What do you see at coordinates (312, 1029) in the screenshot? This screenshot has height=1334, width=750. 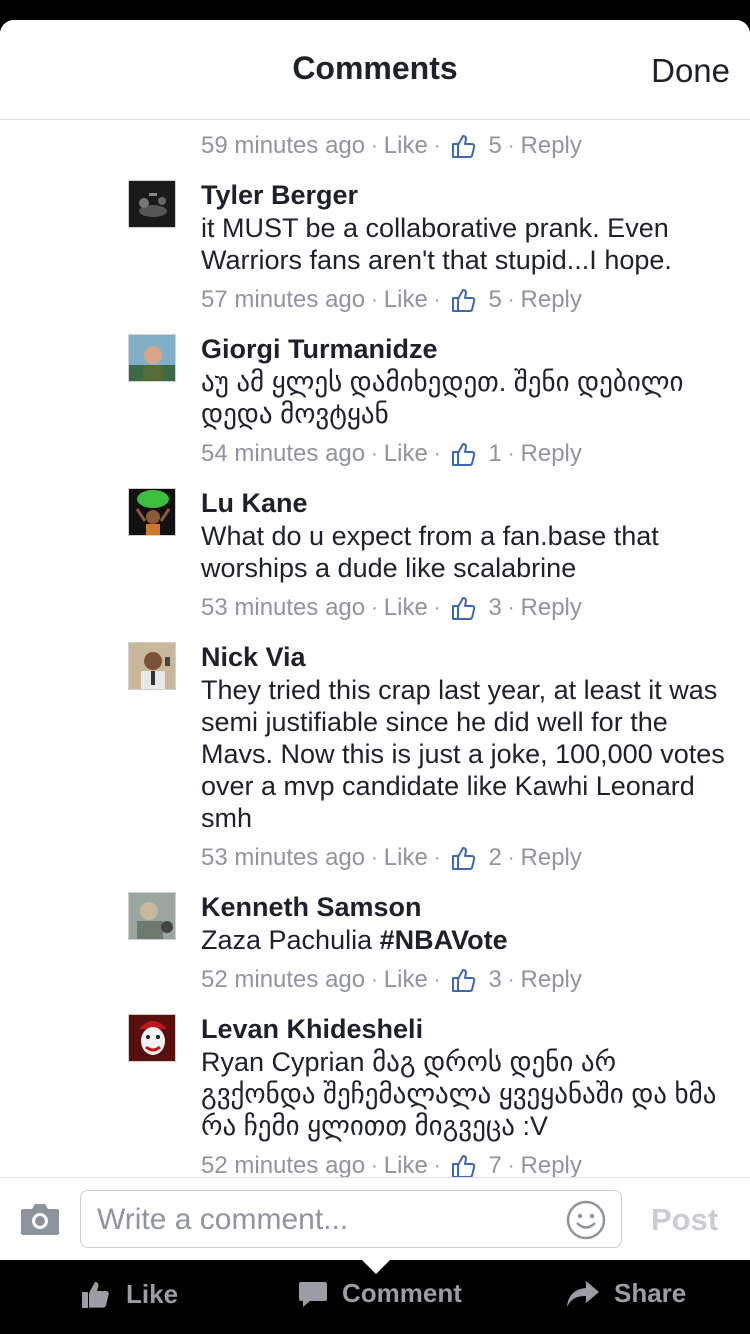 I see `comment-author: Levan Khidesheli` at bounding box center [312, 1029].